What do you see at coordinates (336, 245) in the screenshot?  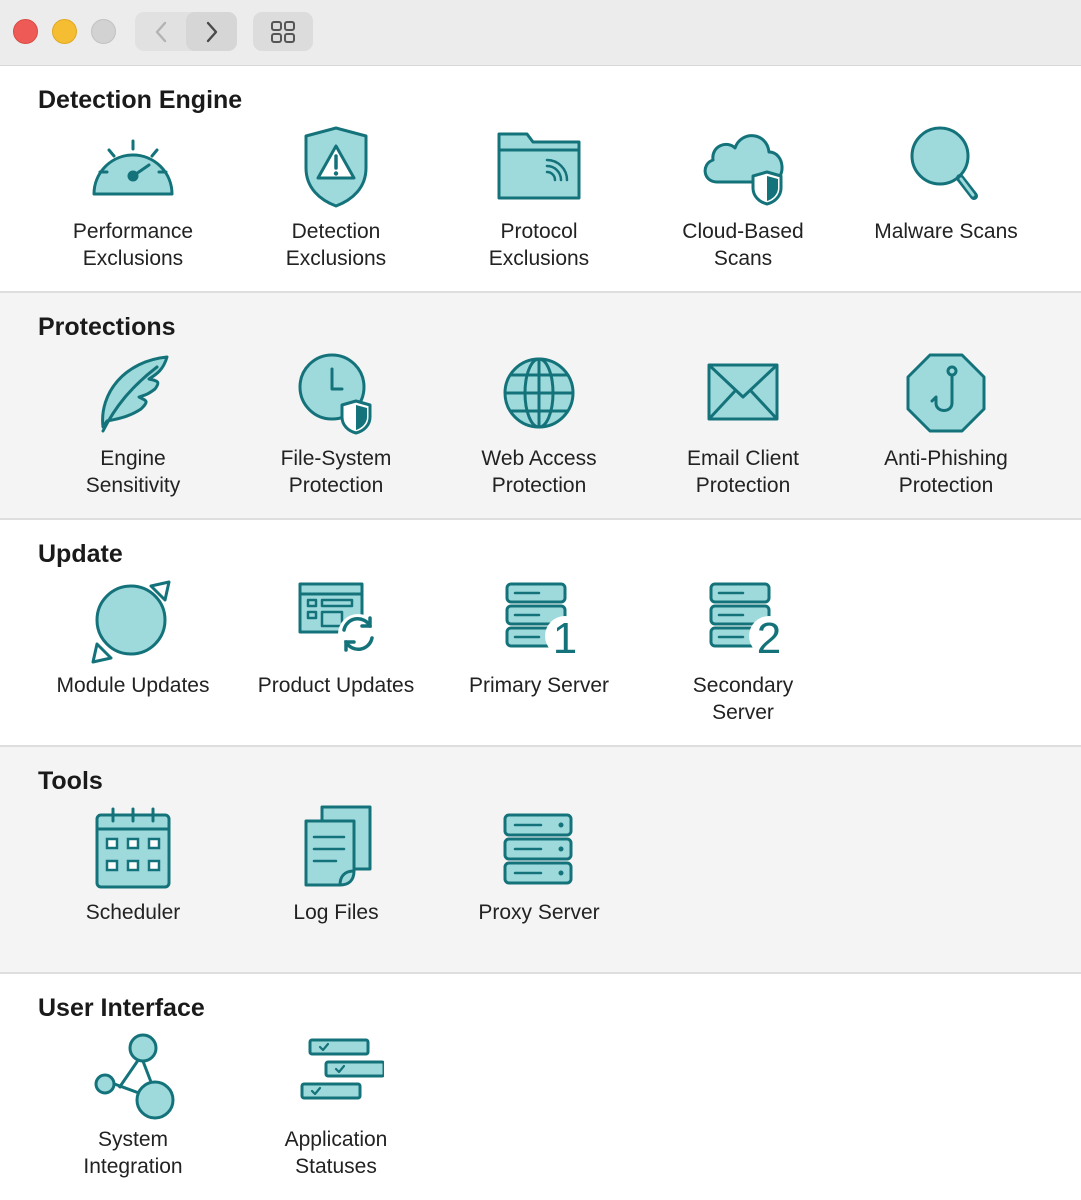 I see `item-label: Detection Exclusions` at bounding box center [336, 245].